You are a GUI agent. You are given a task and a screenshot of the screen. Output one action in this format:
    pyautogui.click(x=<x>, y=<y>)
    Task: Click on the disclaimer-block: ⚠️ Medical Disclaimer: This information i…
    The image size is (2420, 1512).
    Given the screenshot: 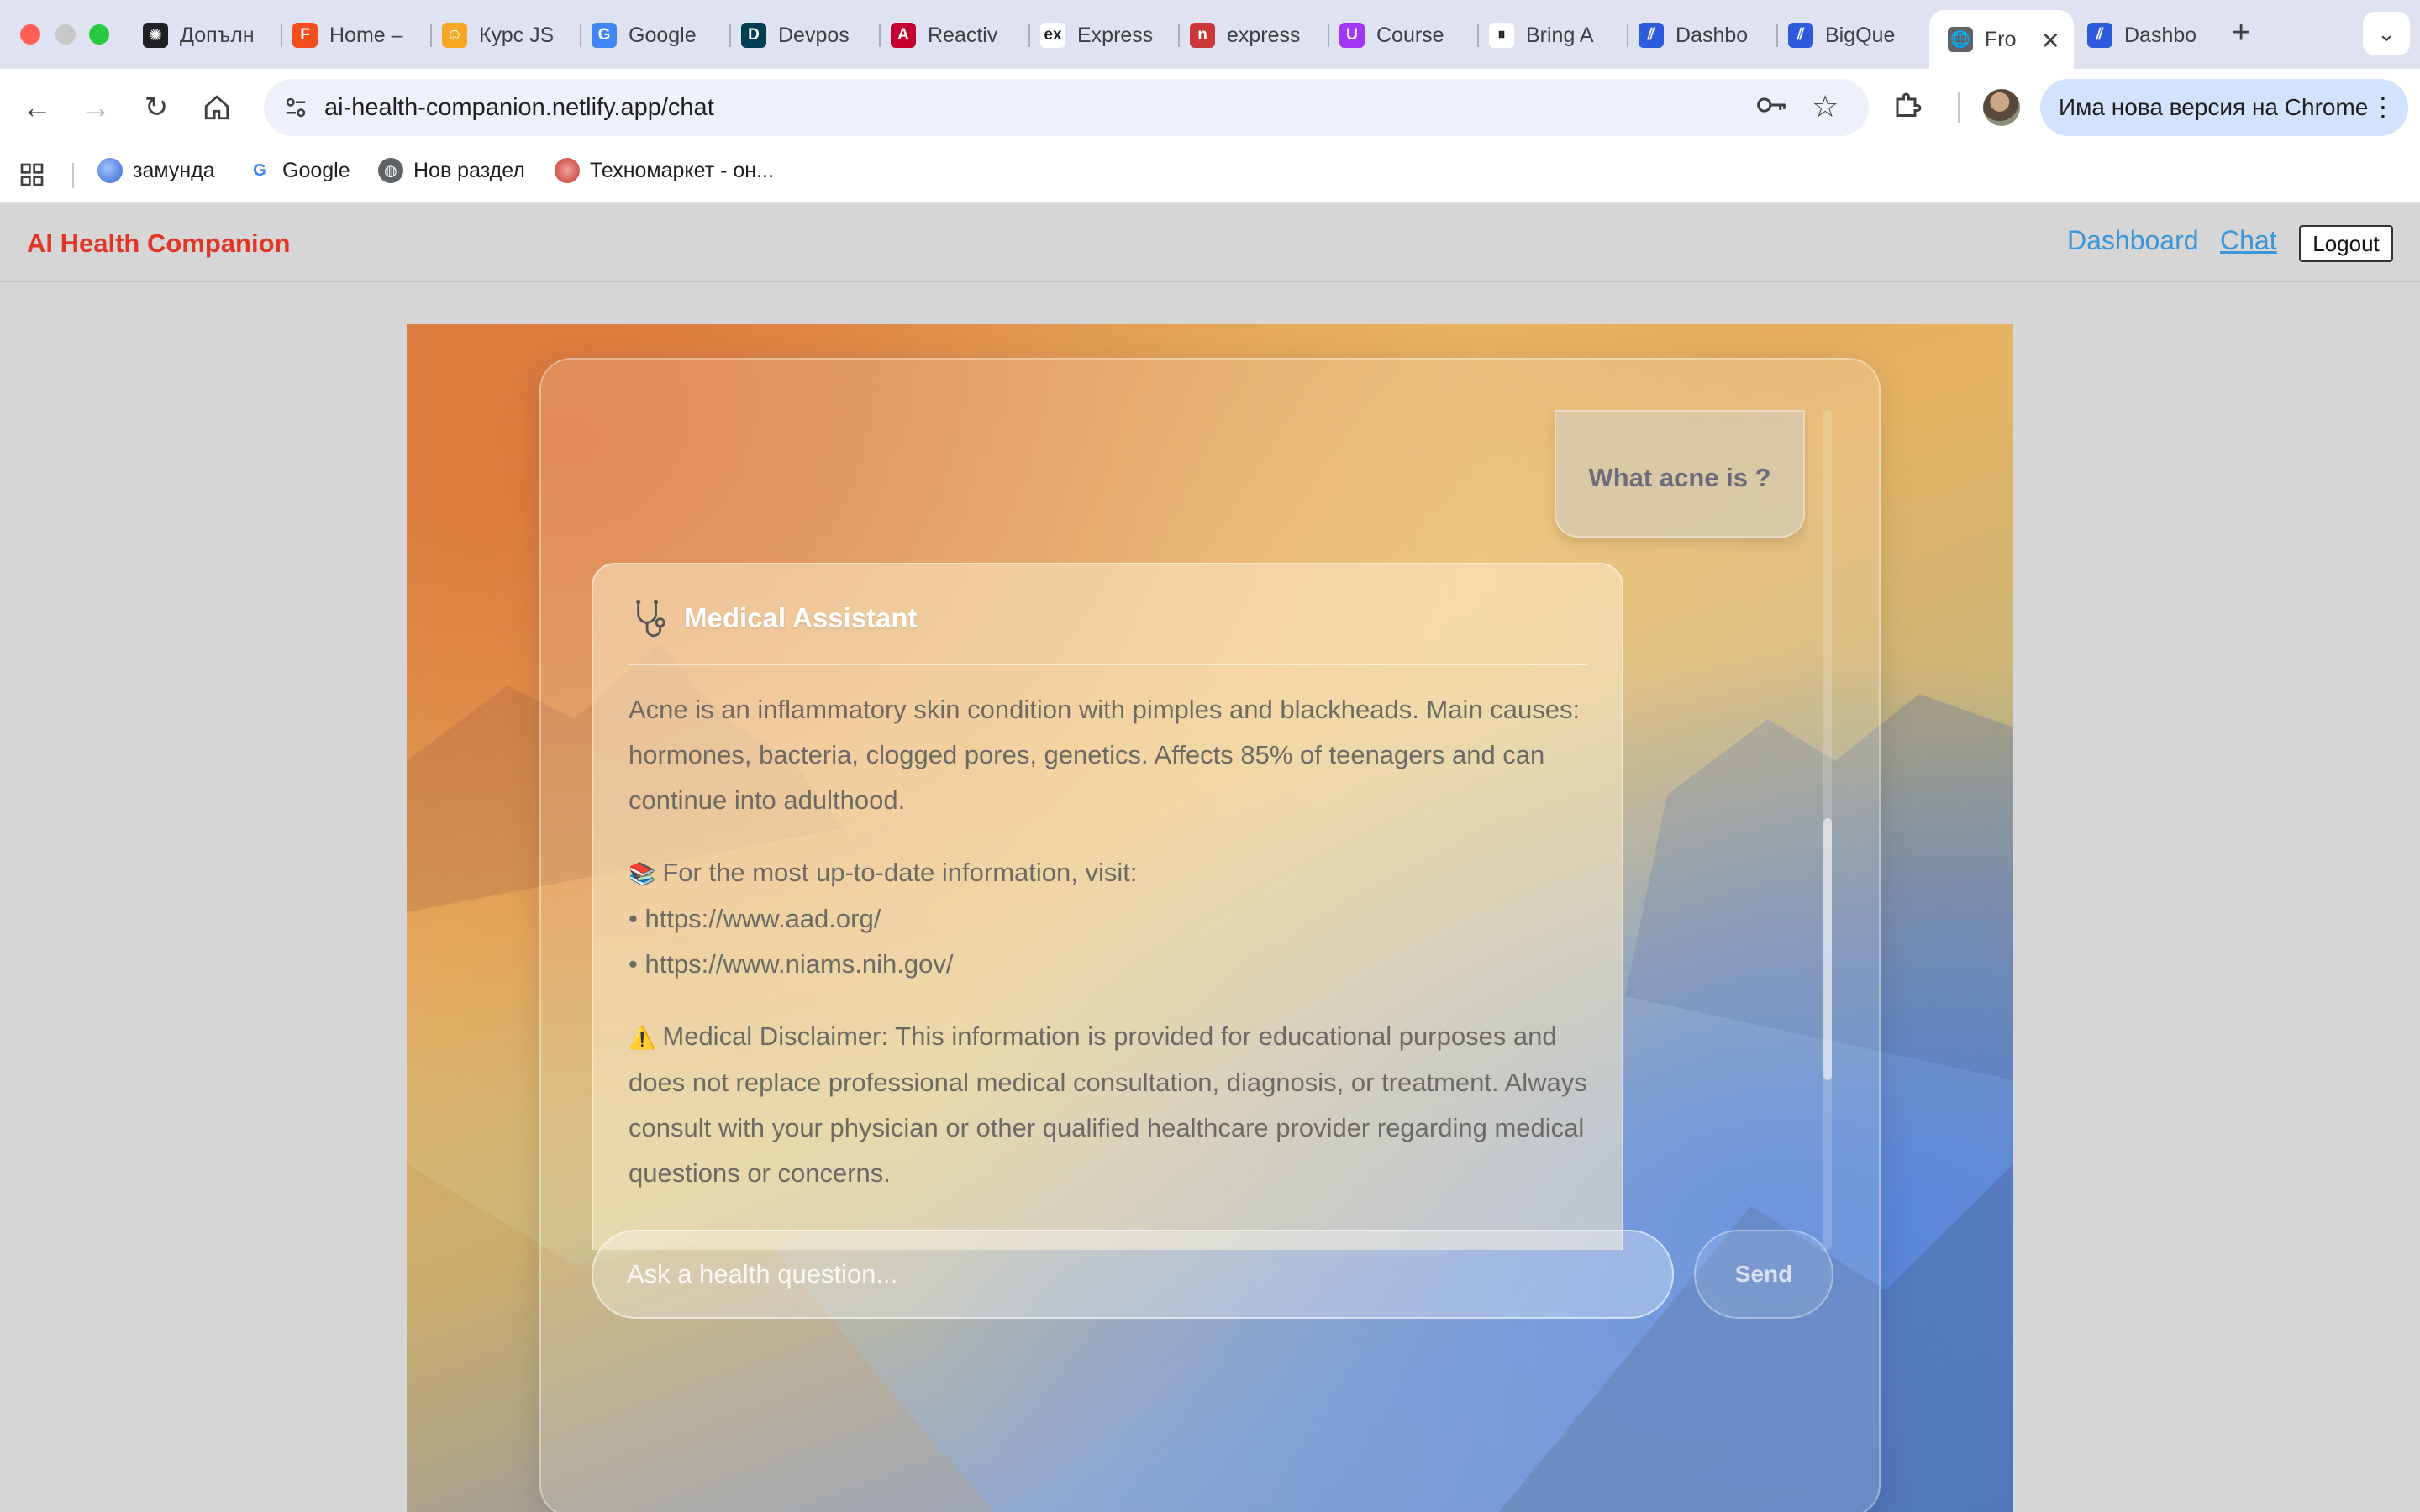 What is the action you would take?
    pyautogui.click(x=1112, y=1105)
    